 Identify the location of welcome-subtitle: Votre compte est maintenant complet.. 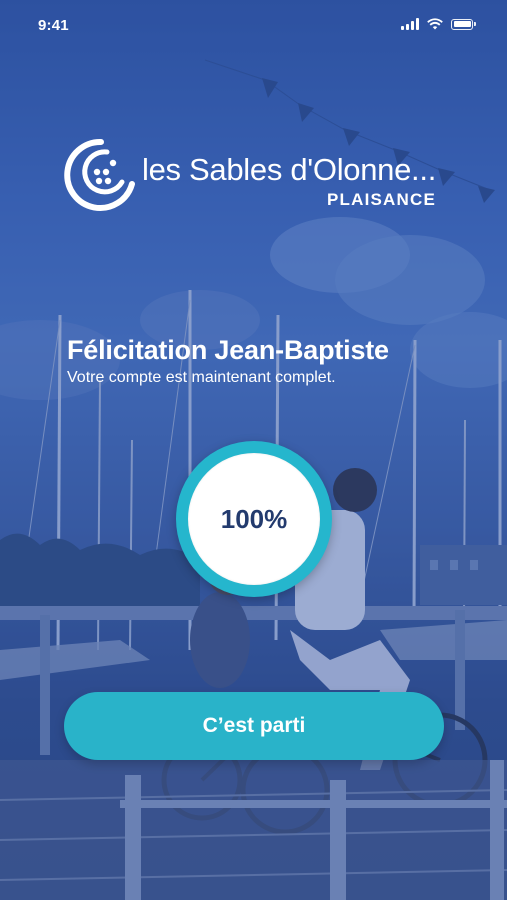
(201, 377).